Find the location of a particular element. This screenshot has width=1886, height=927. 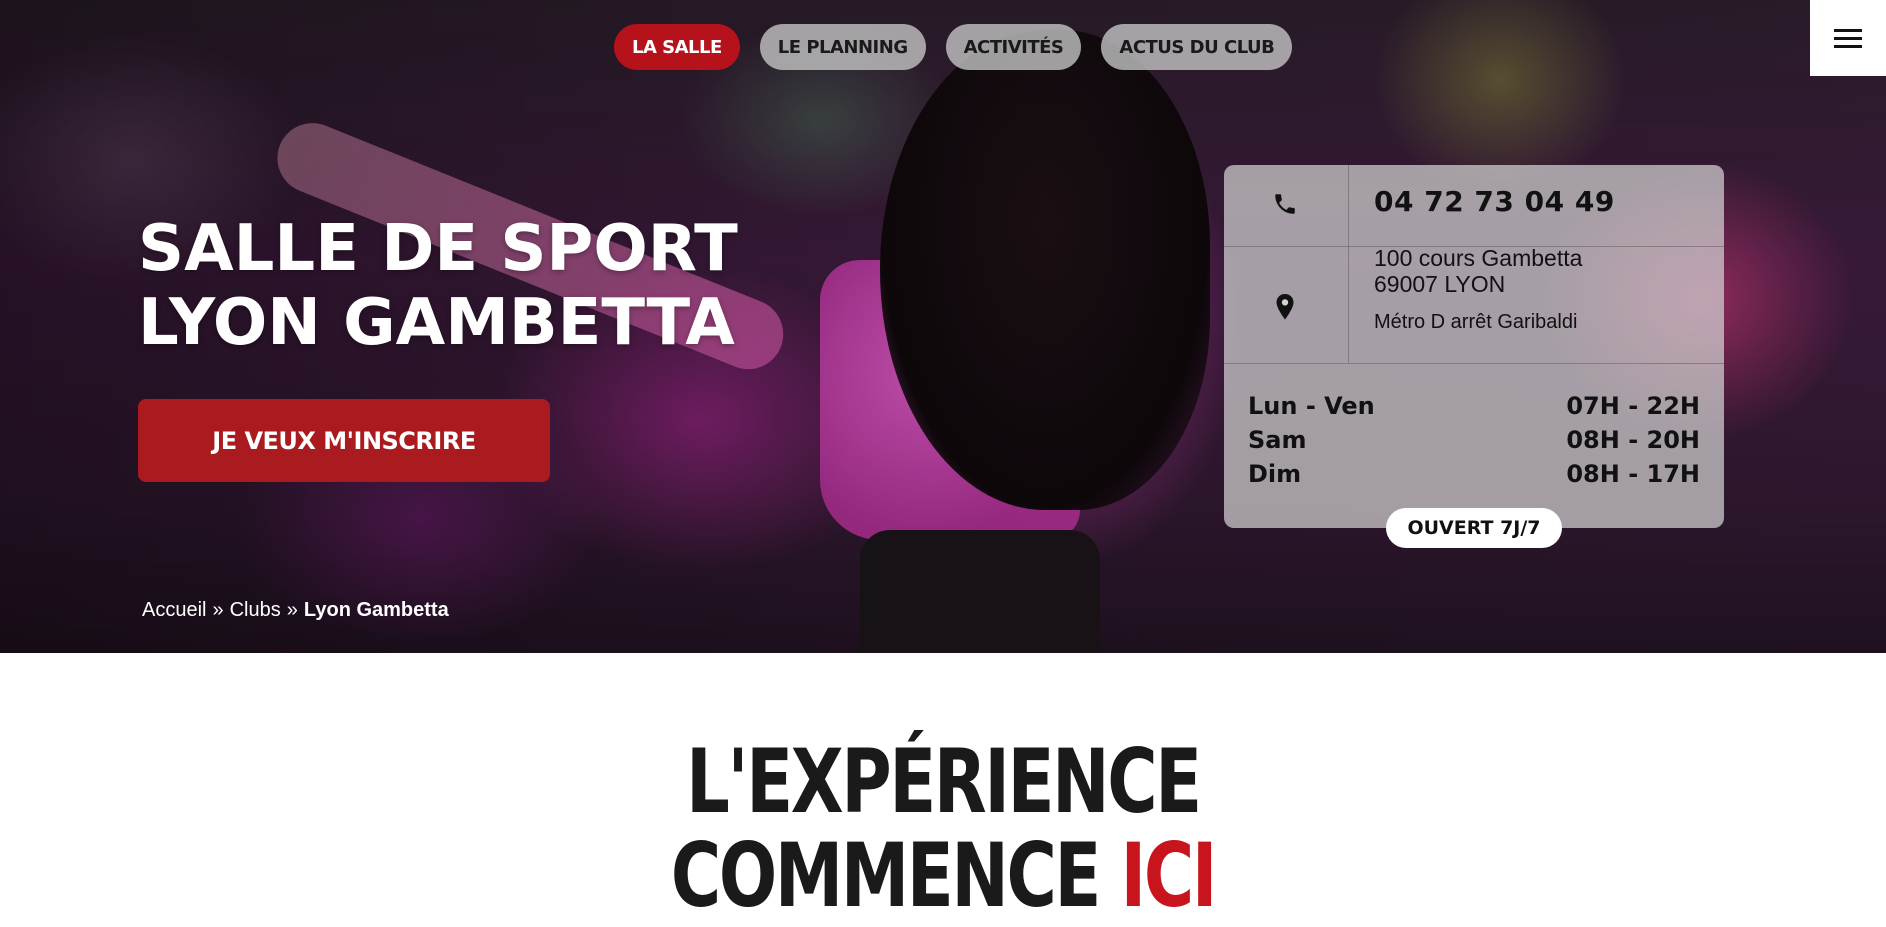

hours-row: Dim 08H - 17H is located at coordinates (1474, 474).